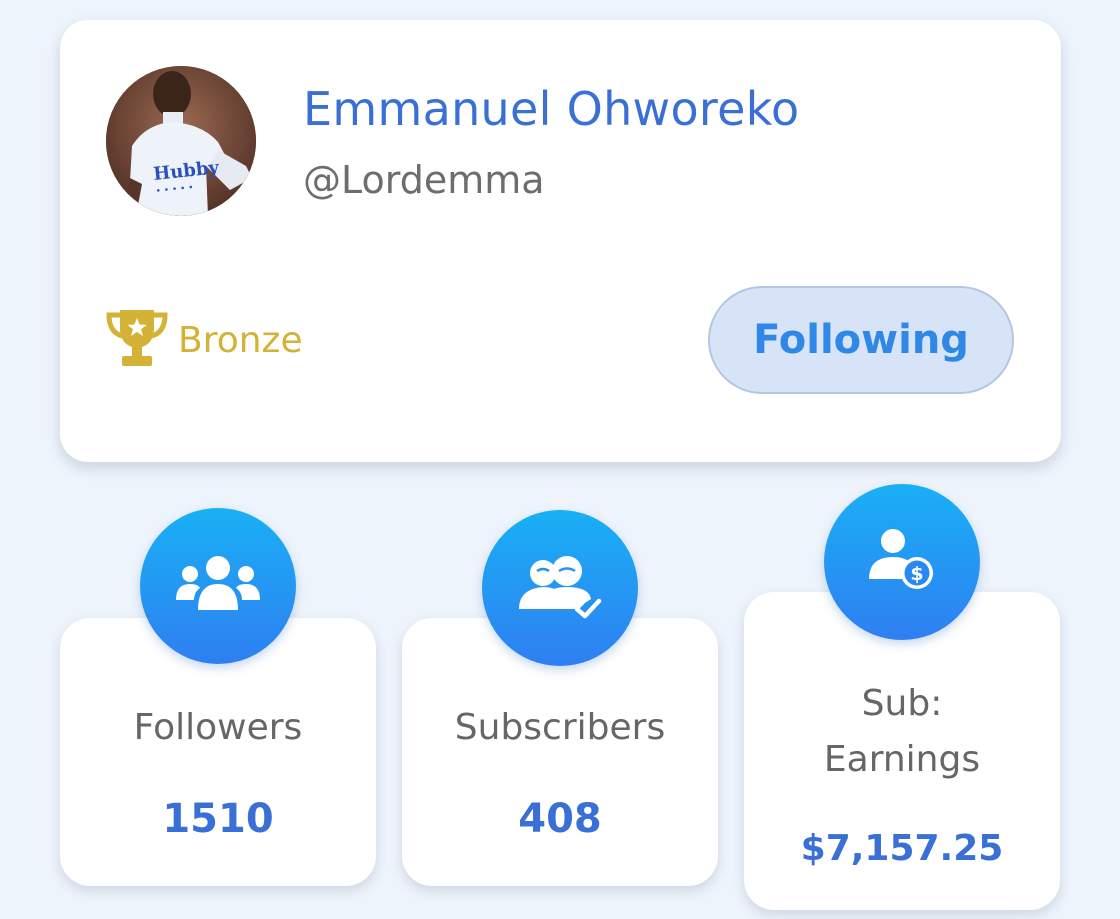 Image resolution: width=1120 pixels, height=919 pixels. Describe the element at coordinates (240, 340) in the screenshot. I see `rank-label: Bronze` at that location.